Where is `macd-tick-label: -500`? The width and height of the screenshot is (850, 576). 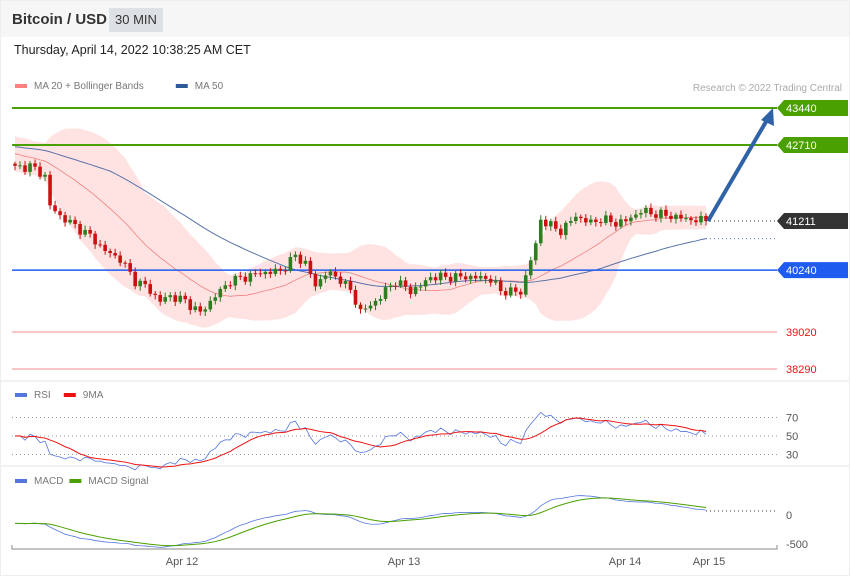
macd-tick-label: -500 is located at coordinates (797, 545).